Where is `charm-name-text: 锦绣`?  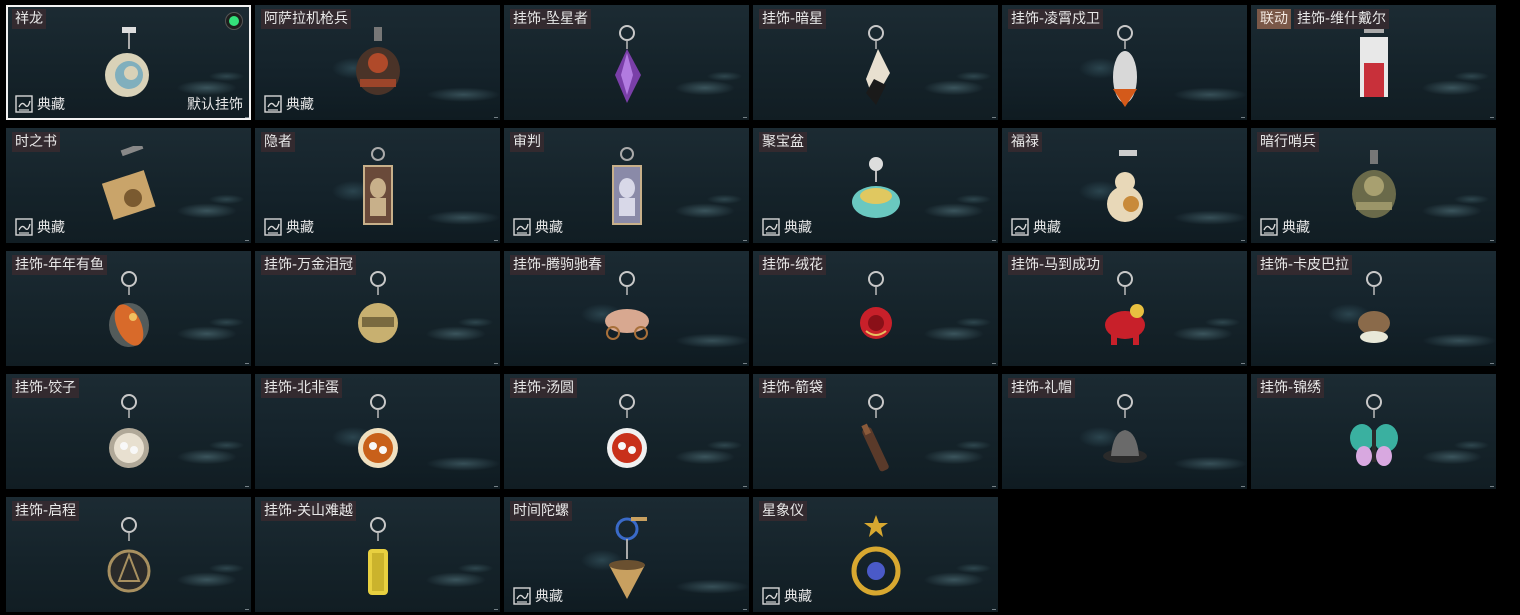
charm-name-text: 锦绣 is located at coordinates (1307, 388).